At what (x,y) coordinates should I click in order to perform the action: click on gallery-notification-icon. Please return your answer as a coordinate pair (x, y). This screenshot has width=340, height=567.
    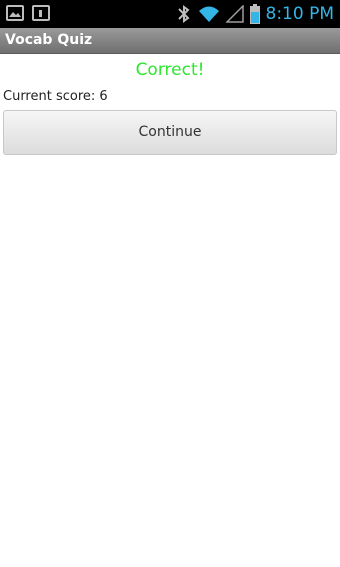
    Looking at the image, I should click on (15, 13).